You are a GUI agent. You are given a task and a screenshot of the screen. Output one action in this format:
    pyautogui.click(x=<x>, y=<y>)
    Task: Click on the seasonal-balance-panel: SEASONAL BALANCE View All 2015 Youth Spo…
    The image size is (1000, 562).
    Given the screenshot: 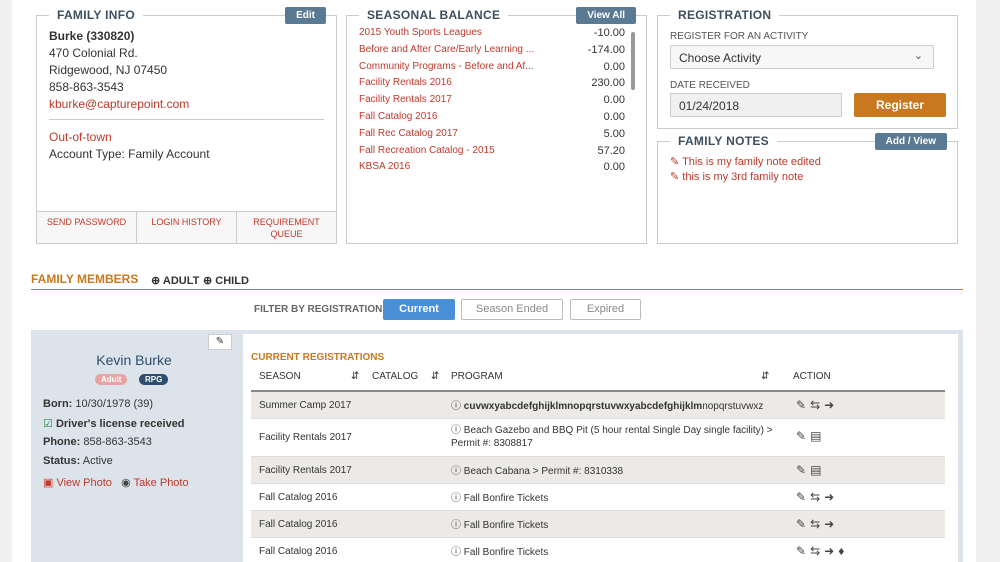 What is the action you would take?
    pyautogui.click(x=496, y=125)
    